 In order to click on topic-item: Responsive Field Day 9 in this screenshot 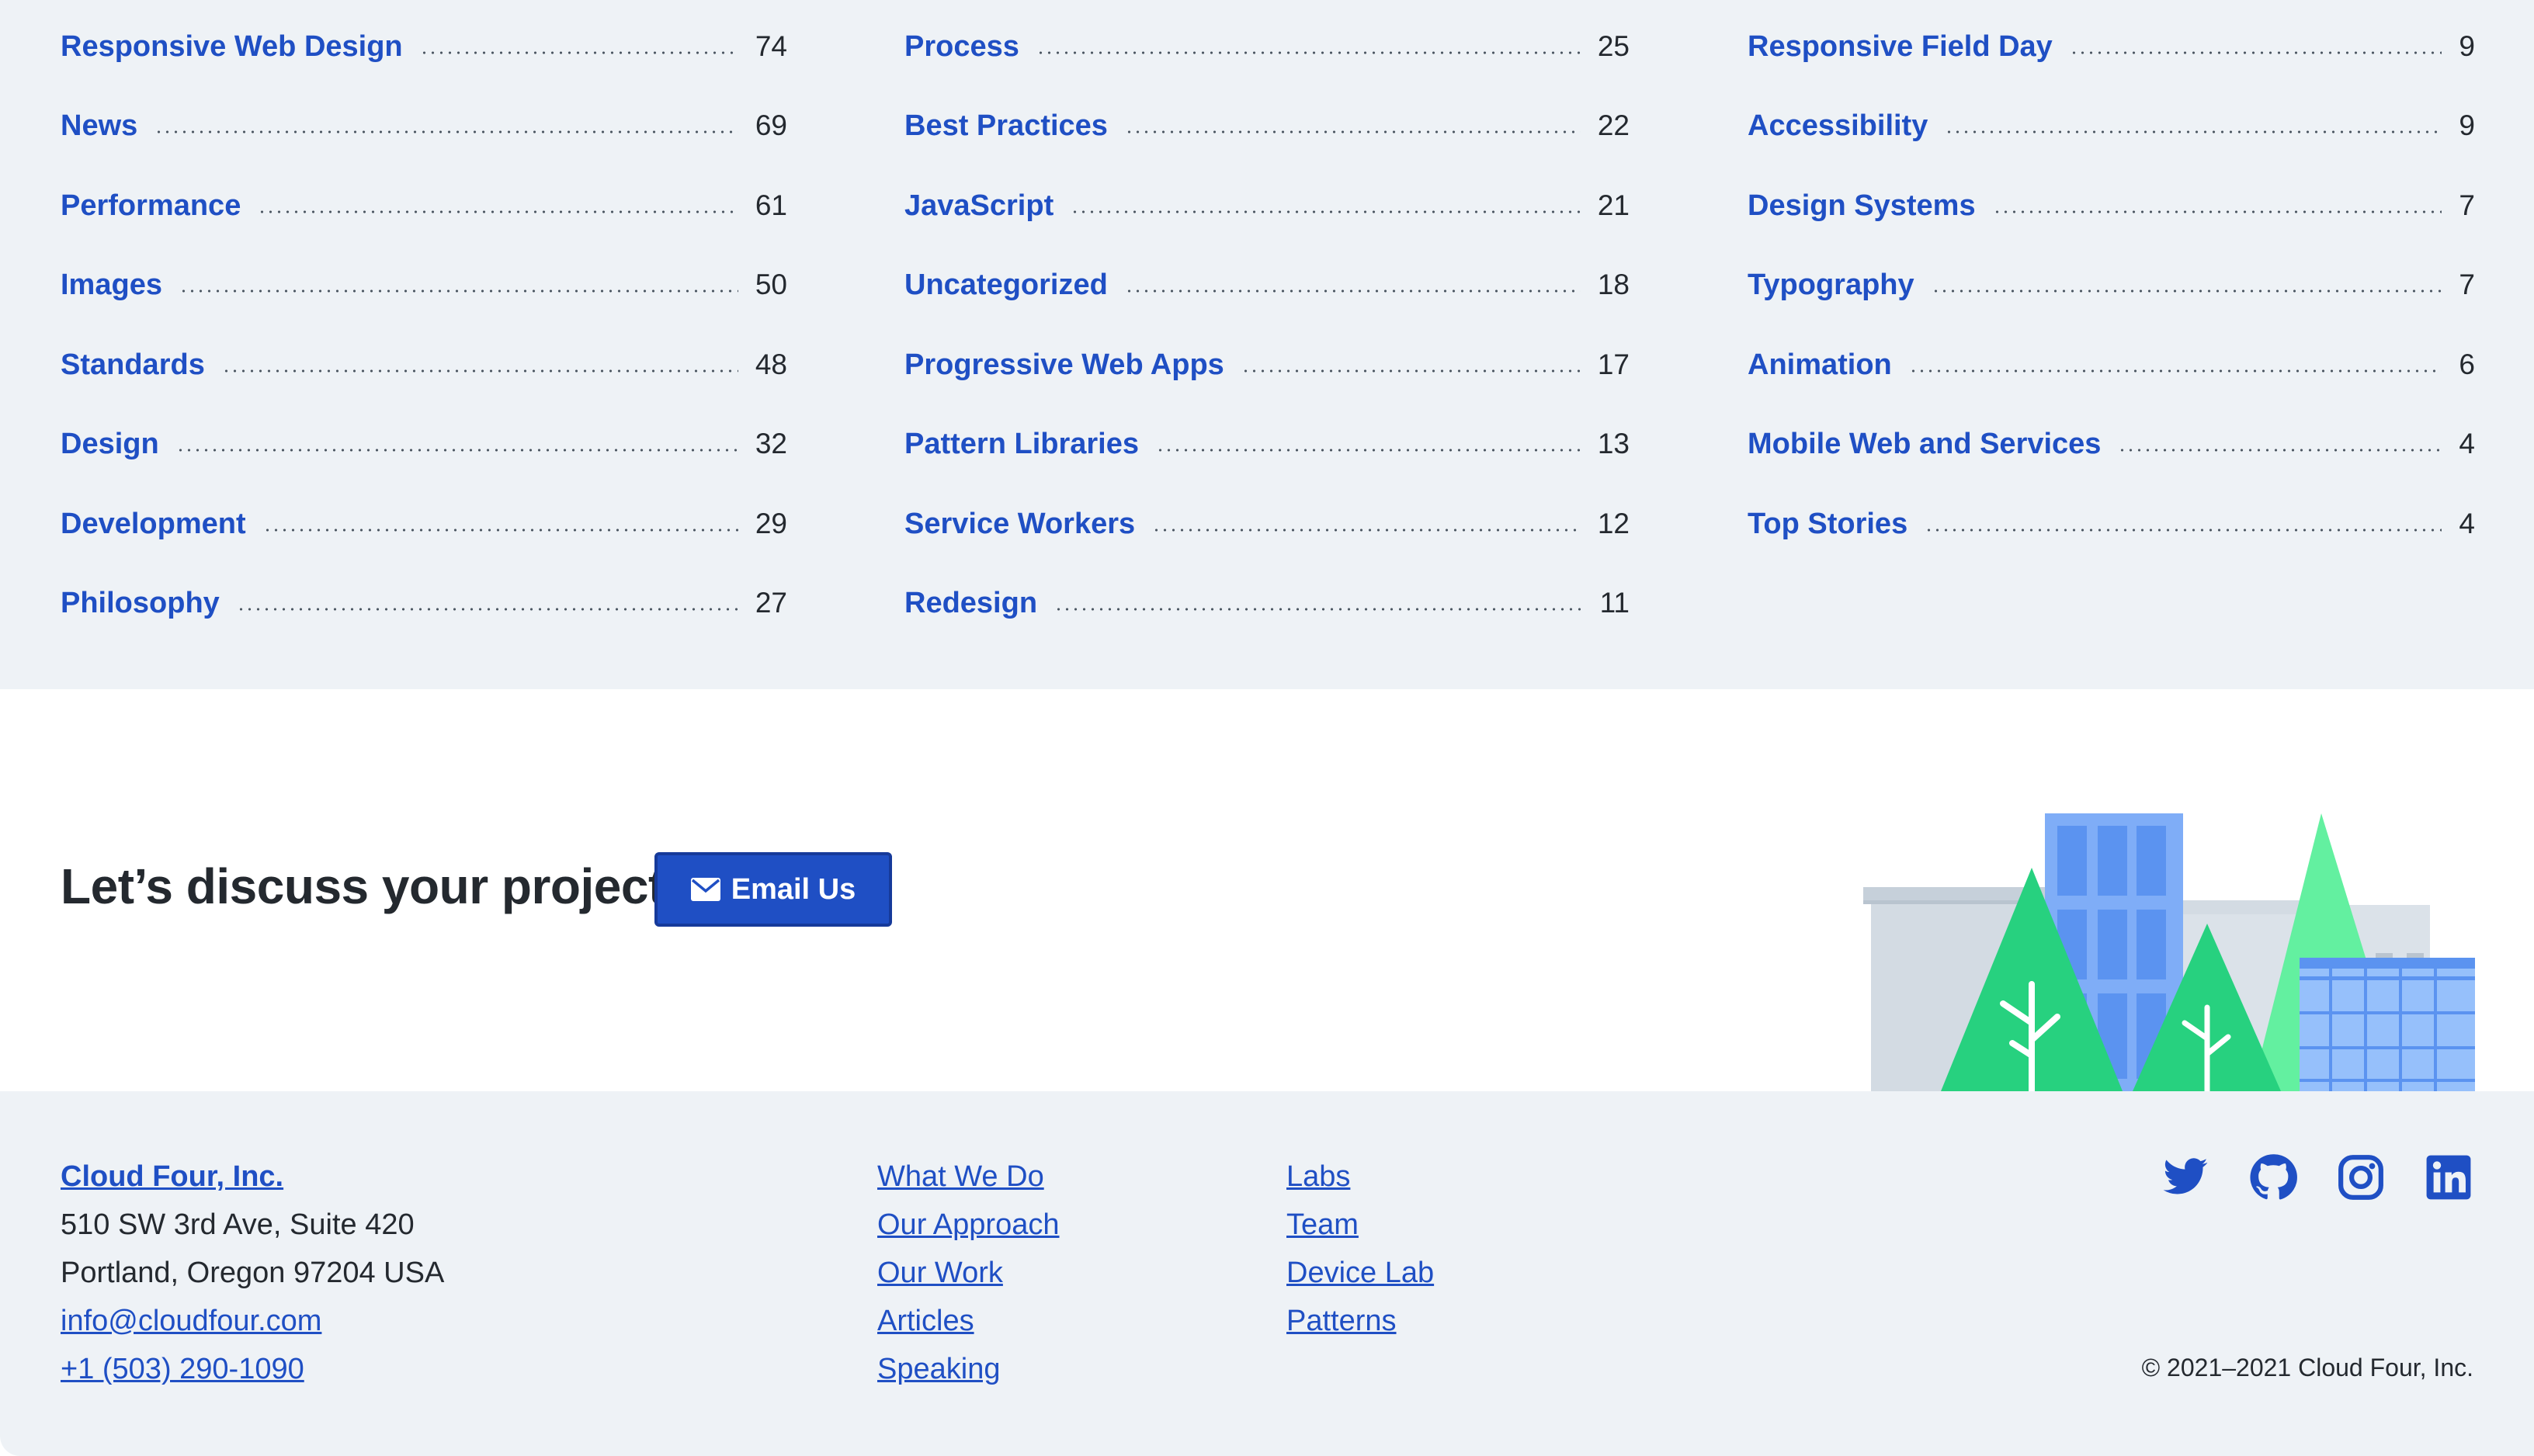, I will do `click(2111, 46)`.